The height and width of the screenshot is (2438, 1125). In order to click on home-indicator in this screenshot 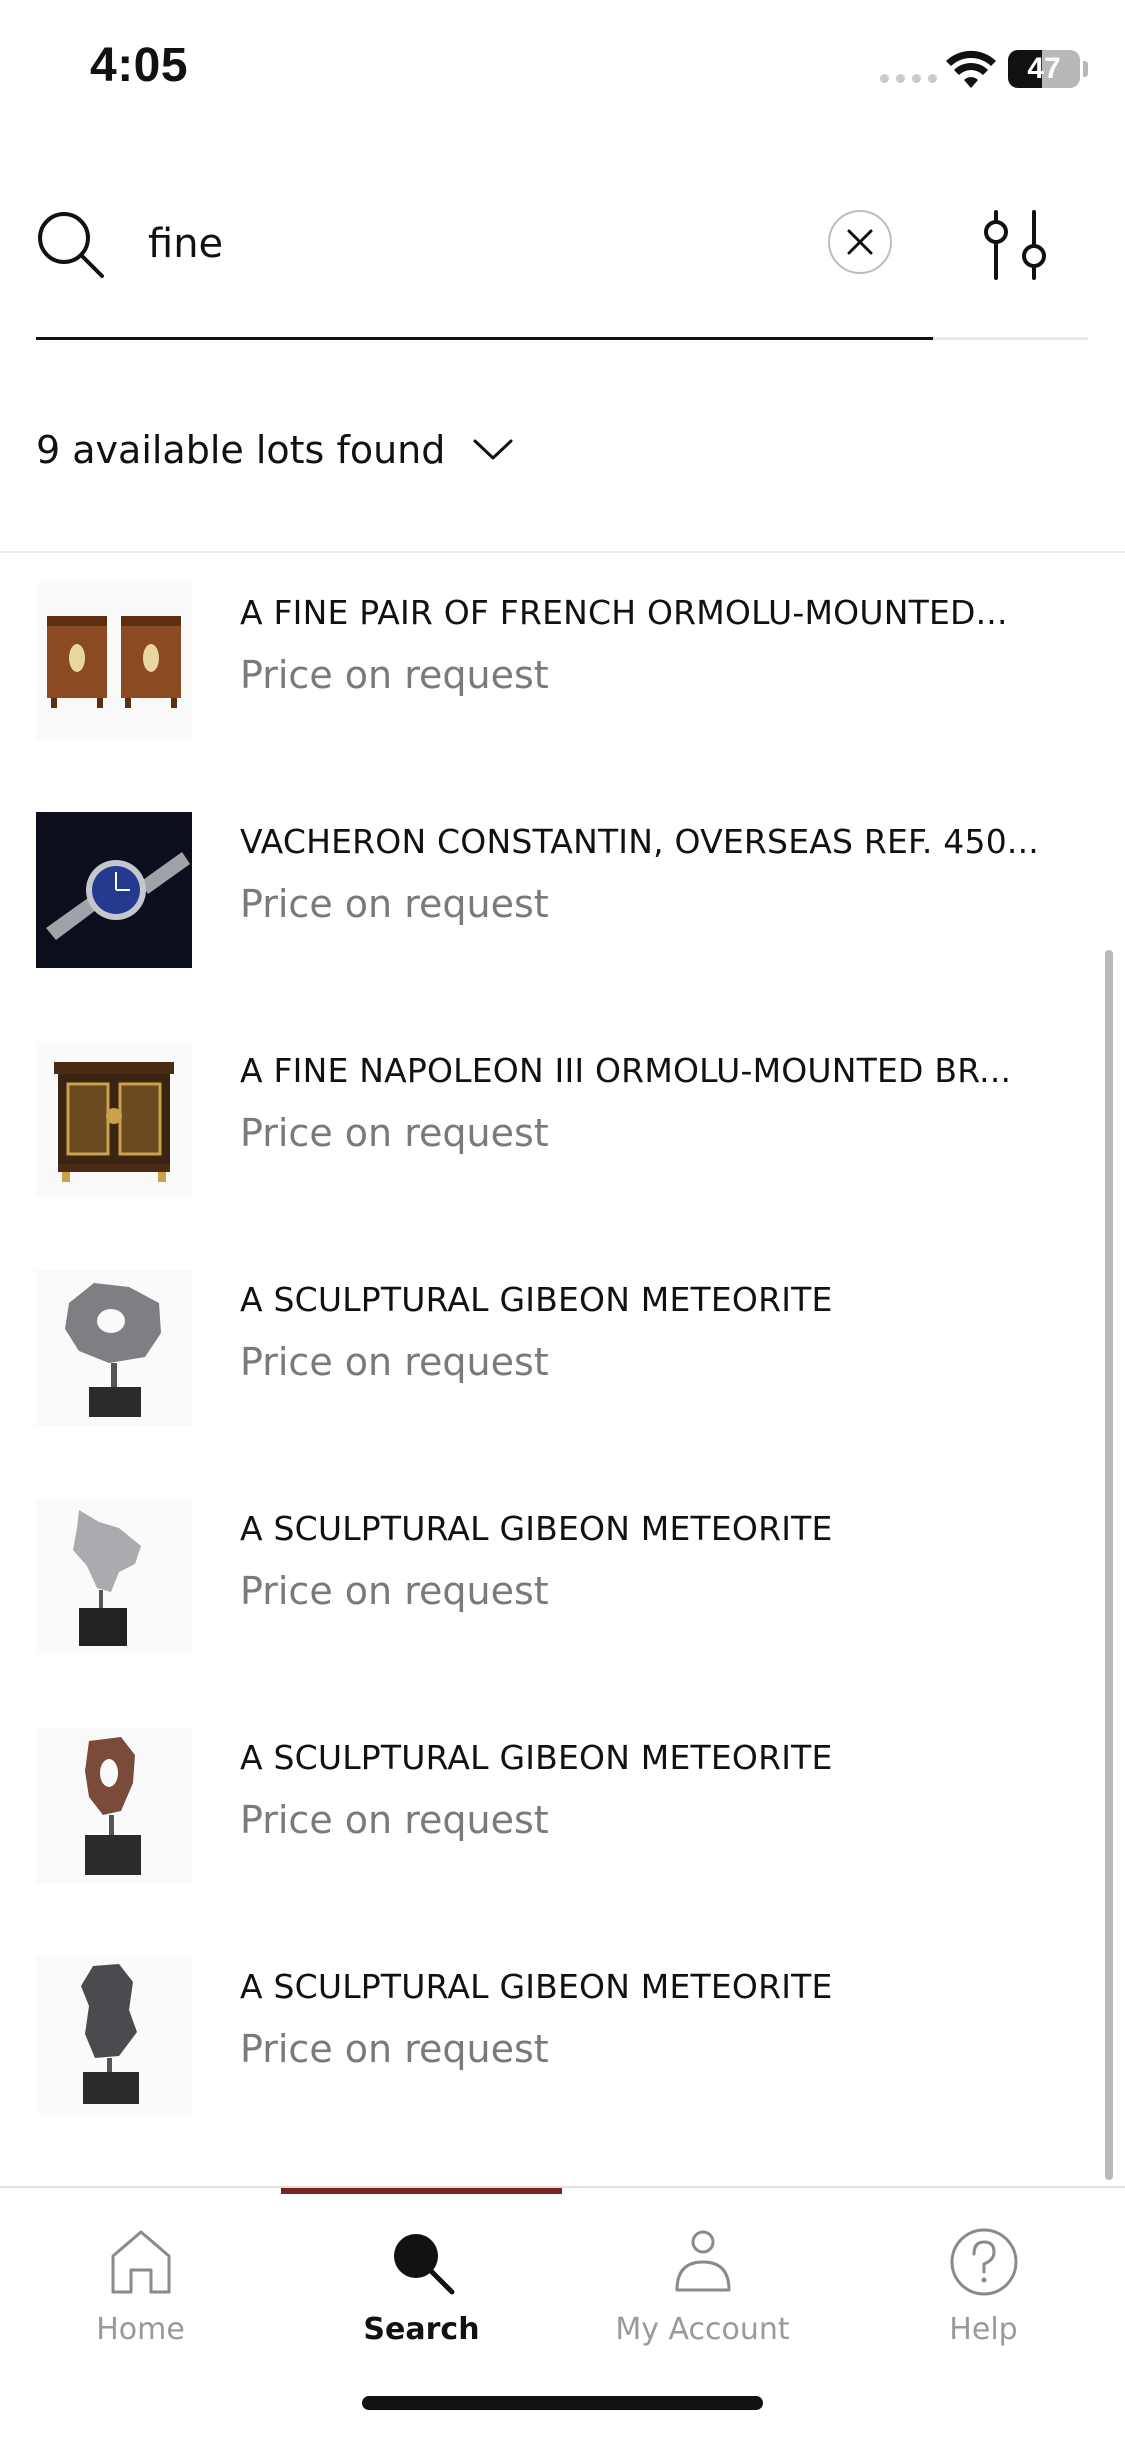, I will do `click(562, 2403)`.